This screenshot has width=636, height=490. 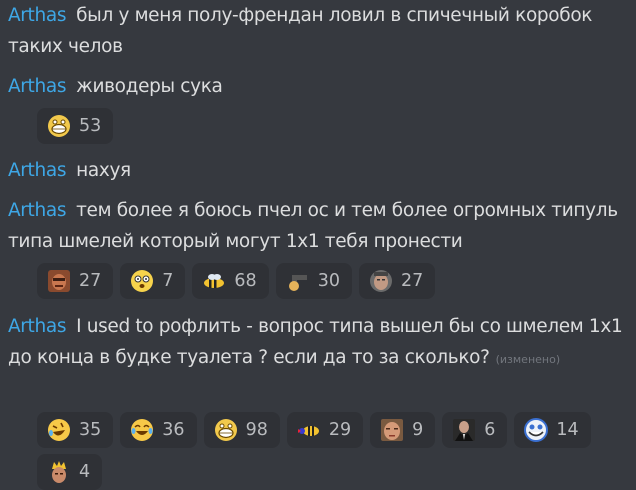 I want to click on reaction: 6, so click(x=475, y=430).